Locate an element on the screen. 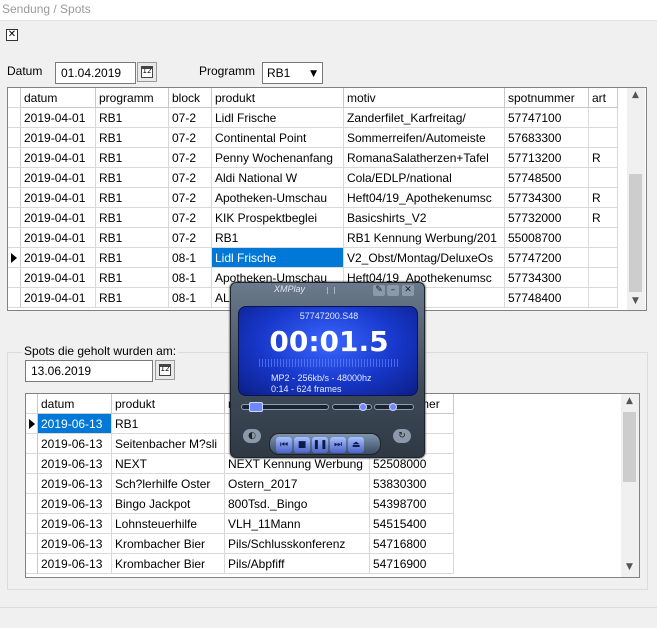 The width and height of the screenshot is (657, 628). close-icon: ✕ is located at coordinates (12, 35).